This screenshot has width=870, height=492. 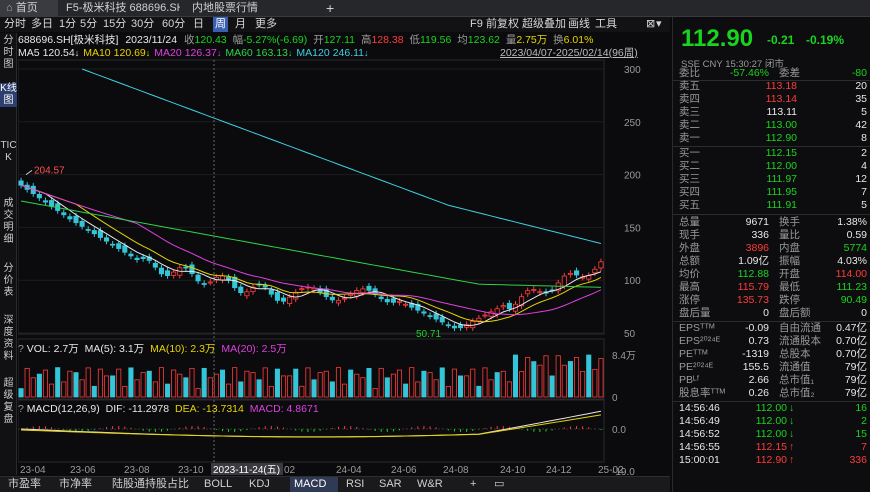 I want to click on period-10: 更多, so click(x=266, y=24).